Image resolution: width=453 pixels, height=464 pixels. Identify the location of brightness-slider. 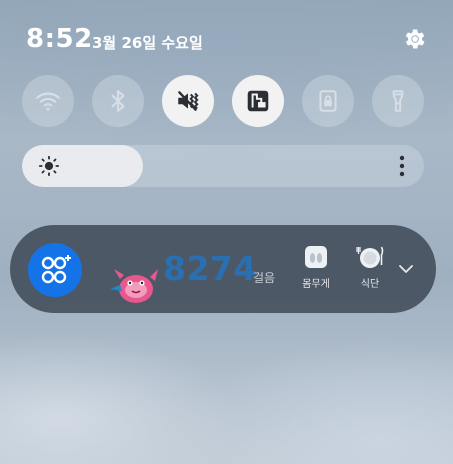
(223, 166).